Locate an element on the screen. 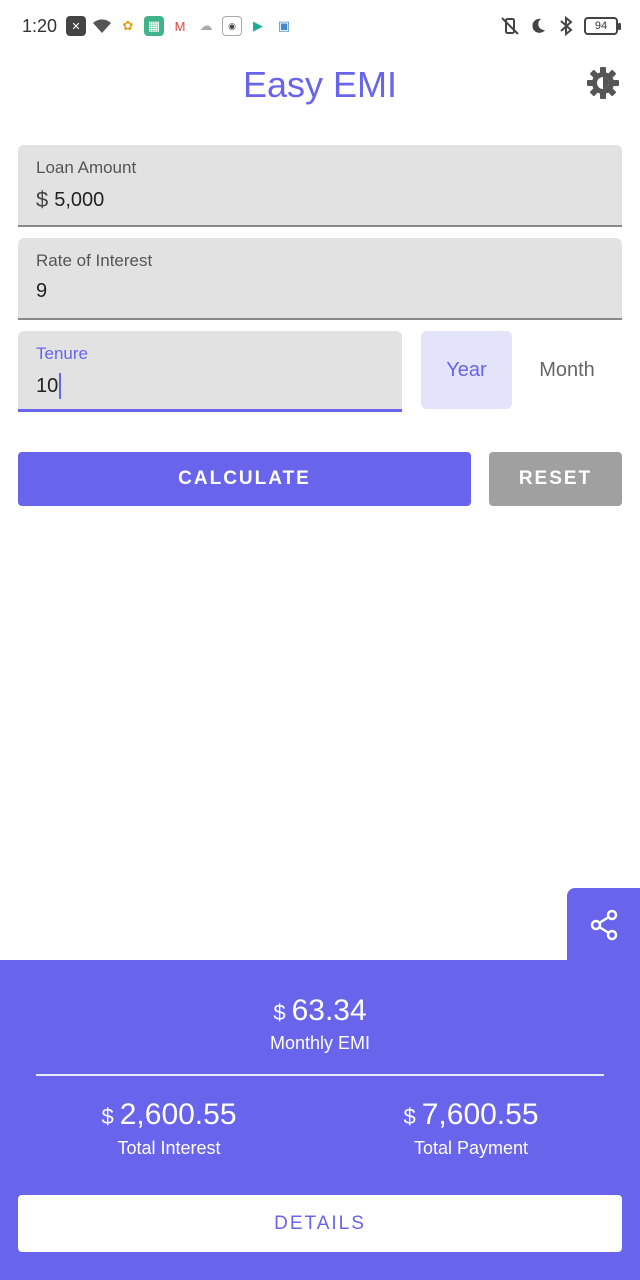 This screenshot has width=640, height=1280. app-icon: ▦ is located at coordinates (154, 26).